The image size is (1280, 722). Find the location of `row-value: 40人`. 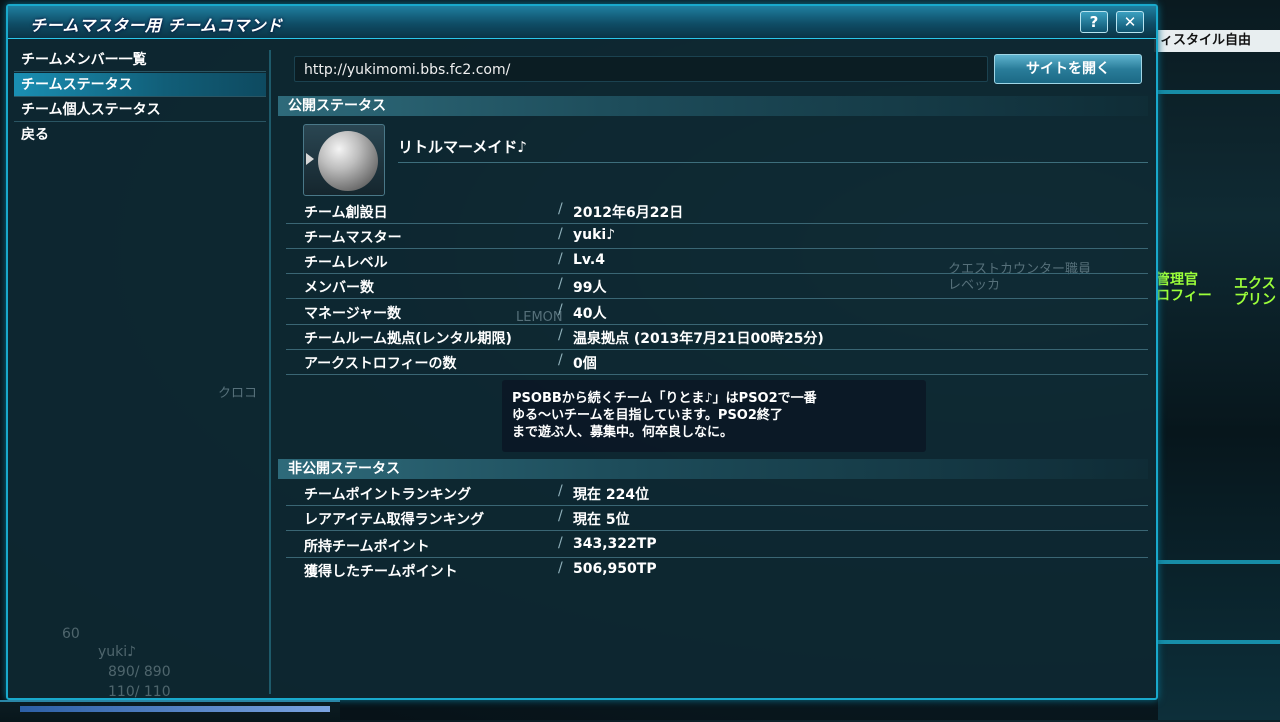

row-value: 40人 is located at coordinates (590, 314).